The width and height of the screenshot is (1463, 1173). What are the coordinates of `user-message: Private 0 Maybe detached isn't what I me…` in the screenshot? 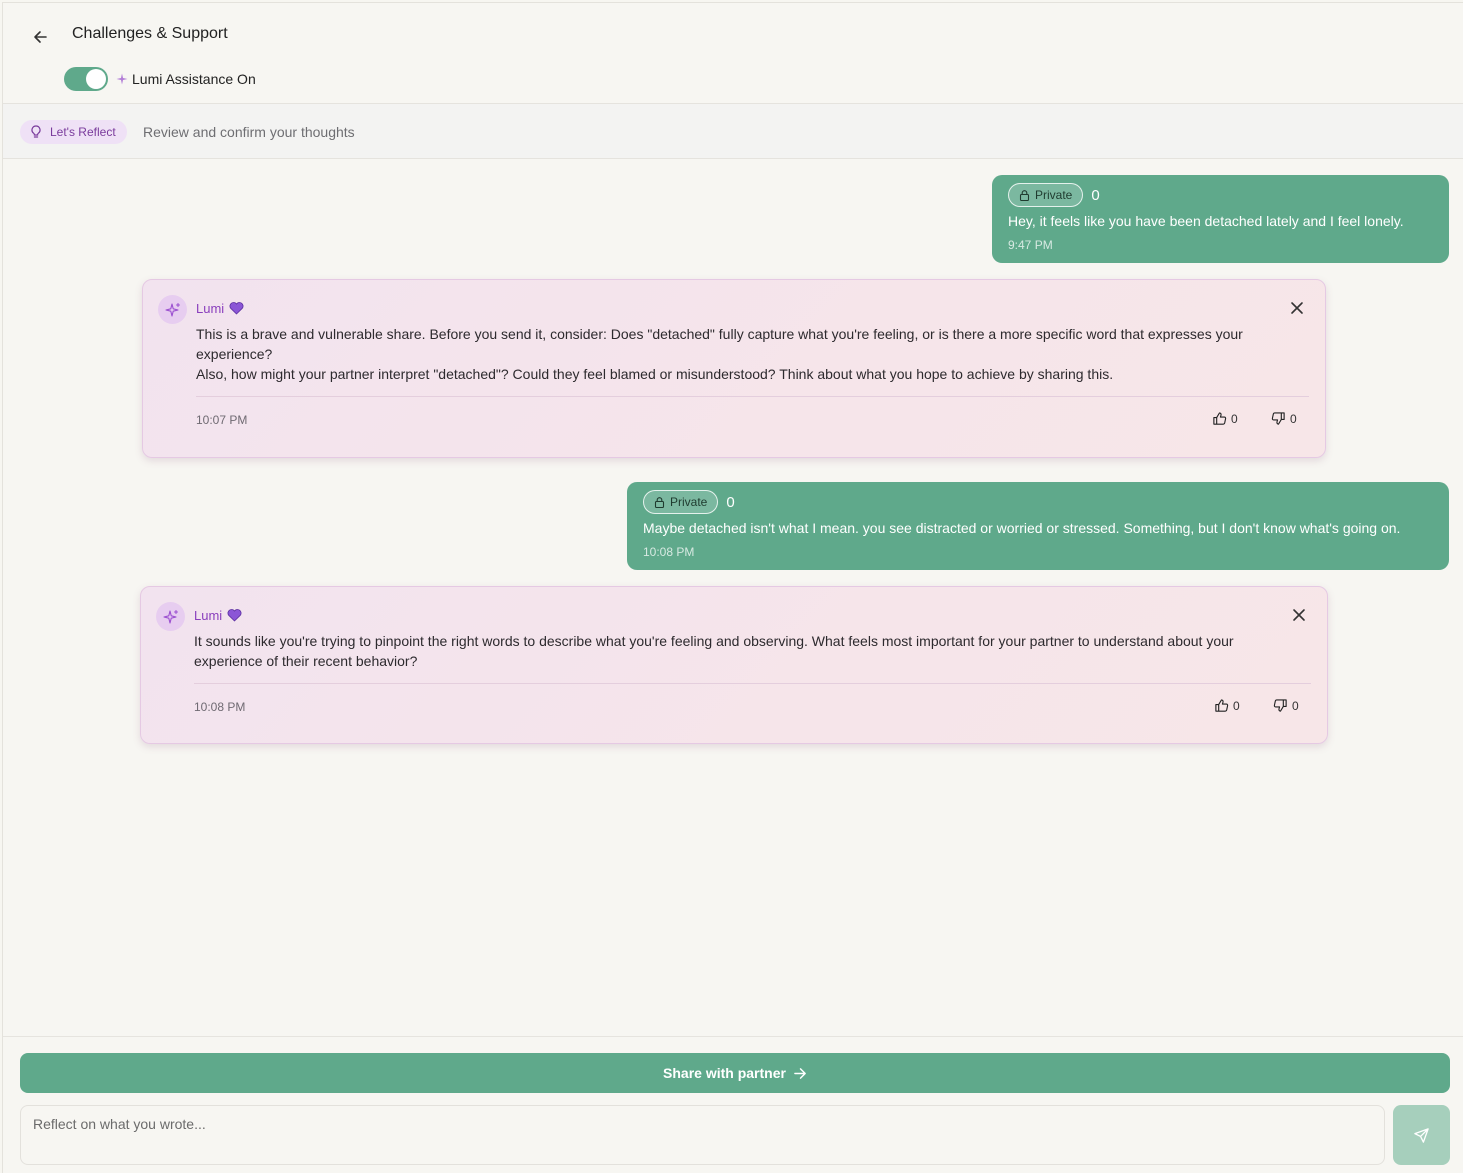 It's located at (1038, 526).